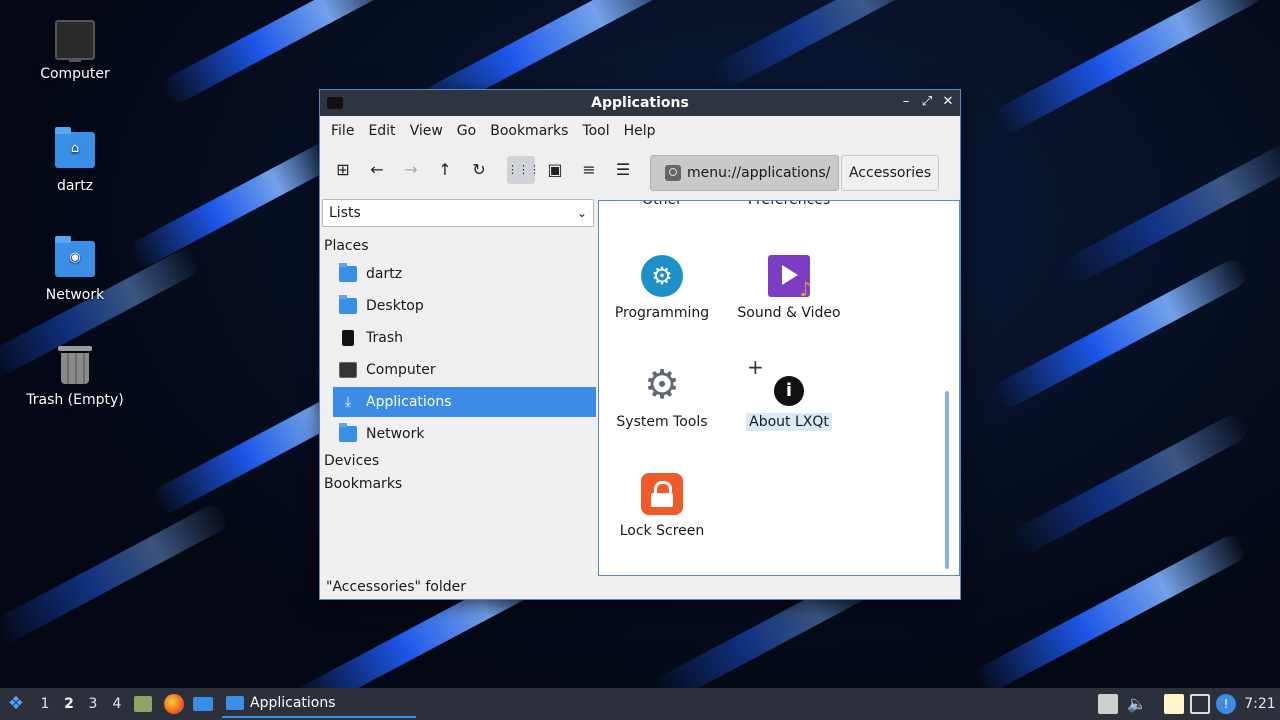 Image resolution: width=1280 pixels, height=720 pixels. What do you see at coordinates (1200, 704) in the screenshot?
I see `network-status-icon` at bounding box center [1200, 704].